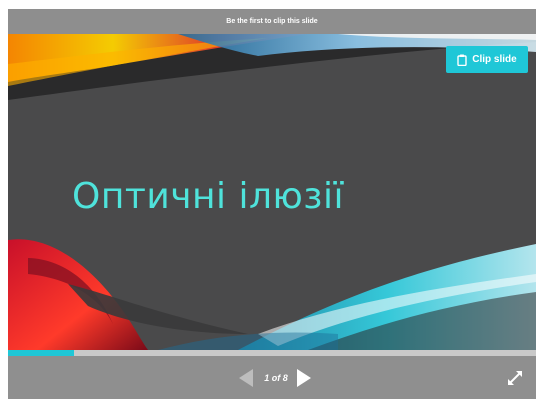 The height and width of the screenshot is (399, 538). I want to click on clip-banner: Be the first to clip this slide, so click(272, 21).